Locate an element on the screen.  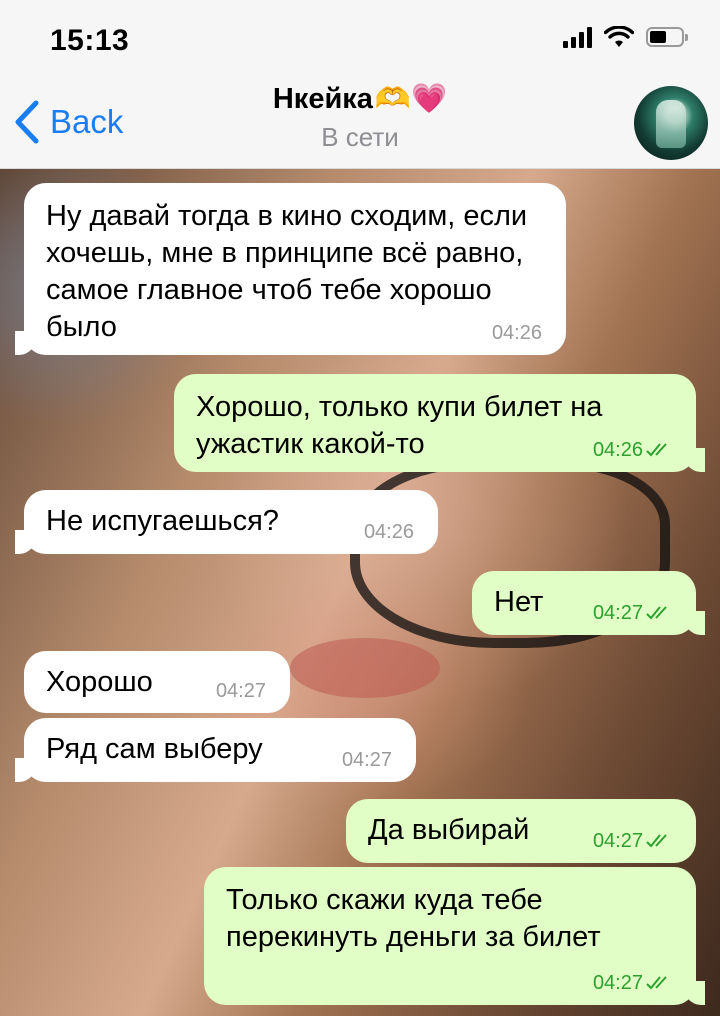
status-icons is located at coordinates (625, 37).